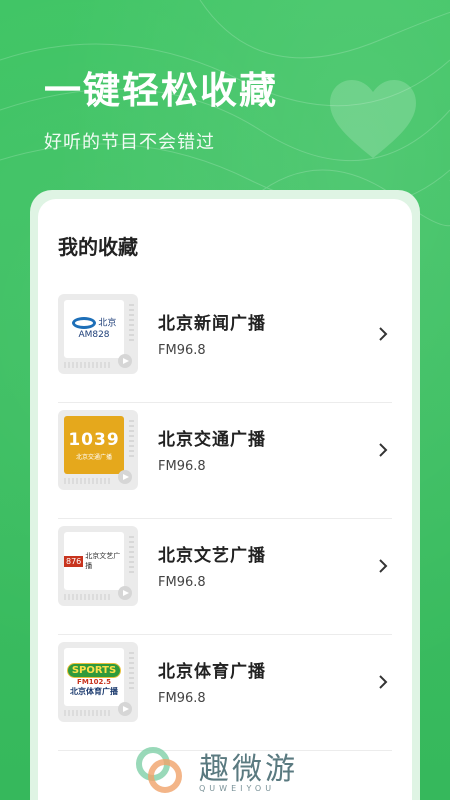 This screenshot has height=800, width=450. What do you see at coordinates (212, 324) in the screenshot?
I see `station-name: 北京新闻广播` at bounding box center [212, 324].